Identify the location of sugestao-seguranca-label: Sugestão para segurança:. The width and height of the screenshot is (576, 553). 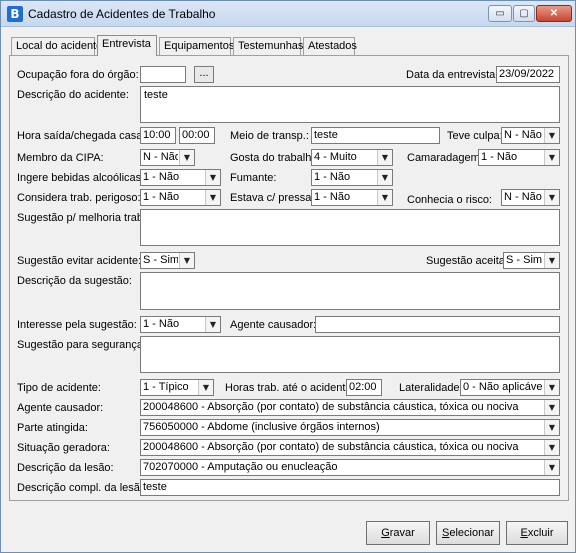
(82, 345).